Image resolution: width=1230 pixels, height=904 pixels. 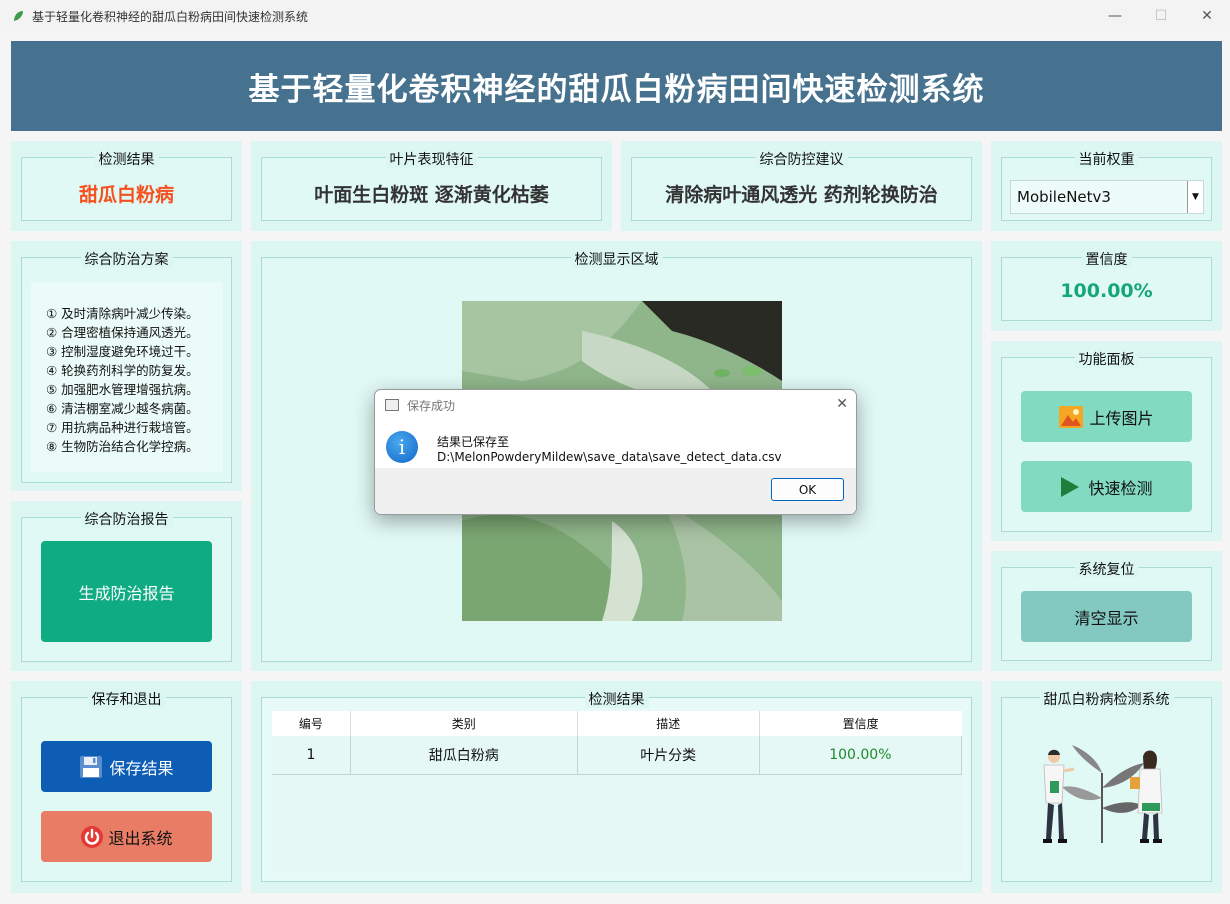 I want to click on table-cell: 1, so click(x=311, y=755).